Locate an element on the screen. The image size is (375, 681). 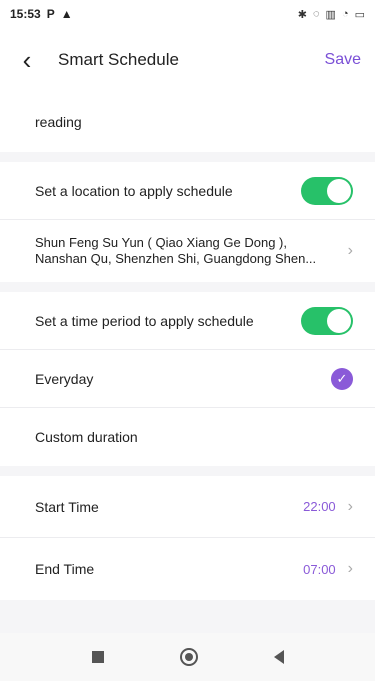
schedule-name-value: reading is located at coordinates (58, 122).